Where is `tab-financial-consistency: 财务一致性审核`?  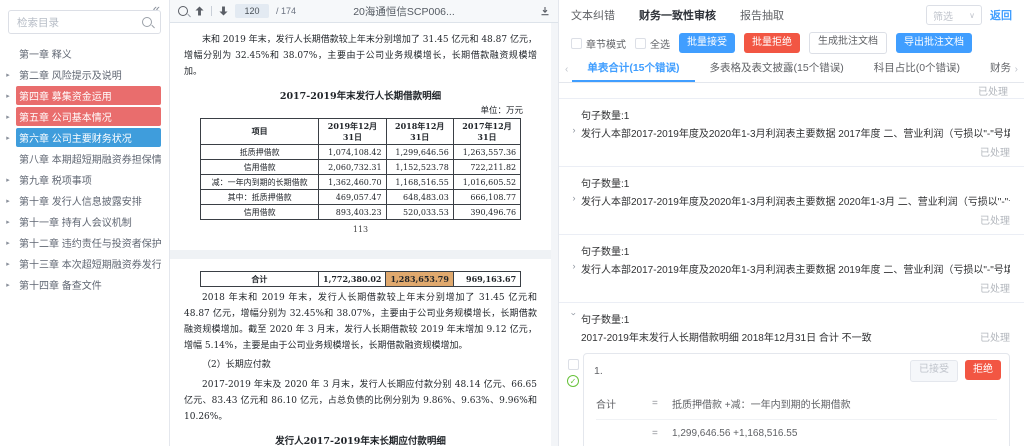 tab-financial-consistency: 财务一致性审核 is located at coordinates (677, 15).